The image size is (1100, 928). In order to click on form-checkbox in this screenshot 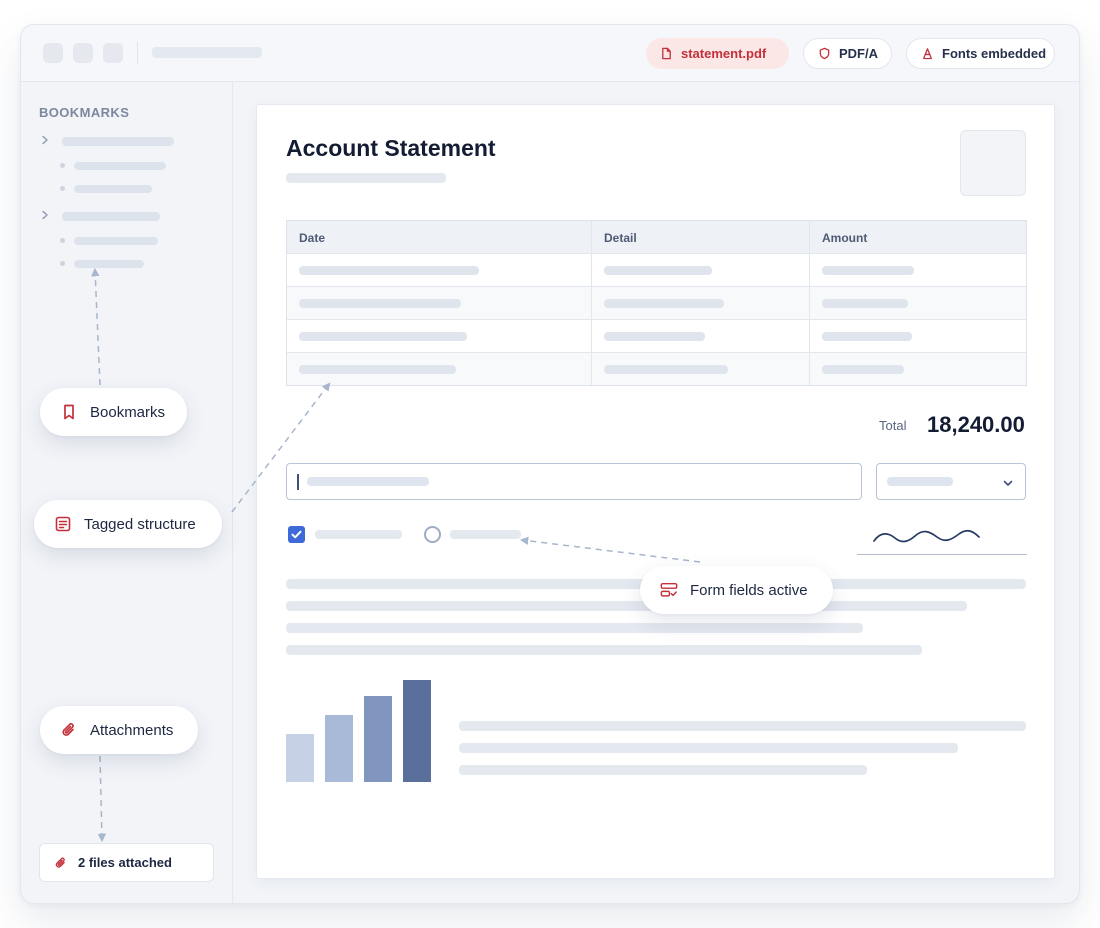, I will do `click(296, 534)`.